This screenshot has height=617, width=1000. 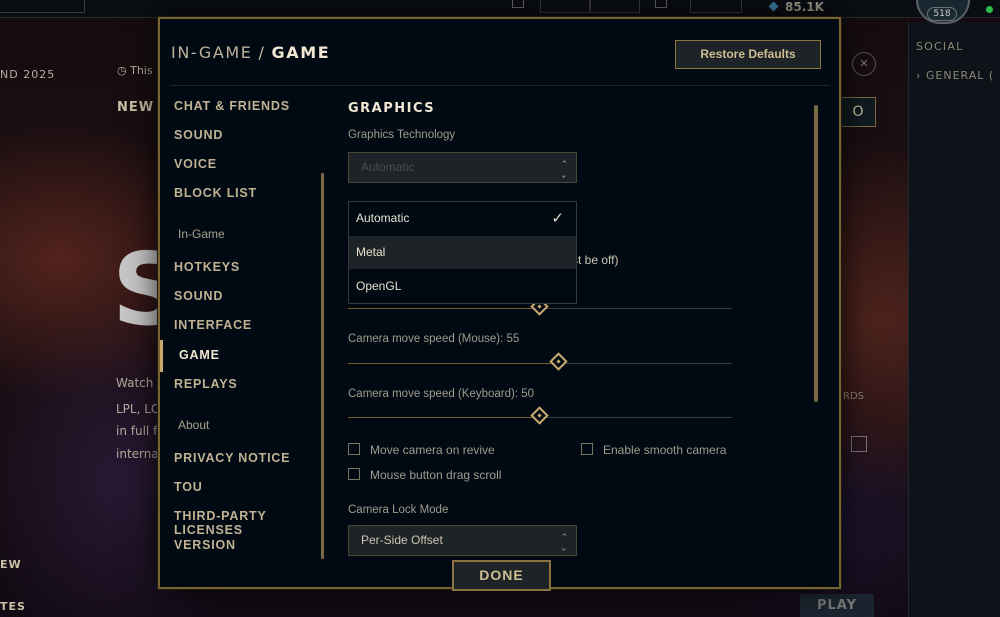 What do you see at coordinates (853, 396) in the screenshot?
I see `bg-rds-text: RDS` at bounding box center [853, 396].